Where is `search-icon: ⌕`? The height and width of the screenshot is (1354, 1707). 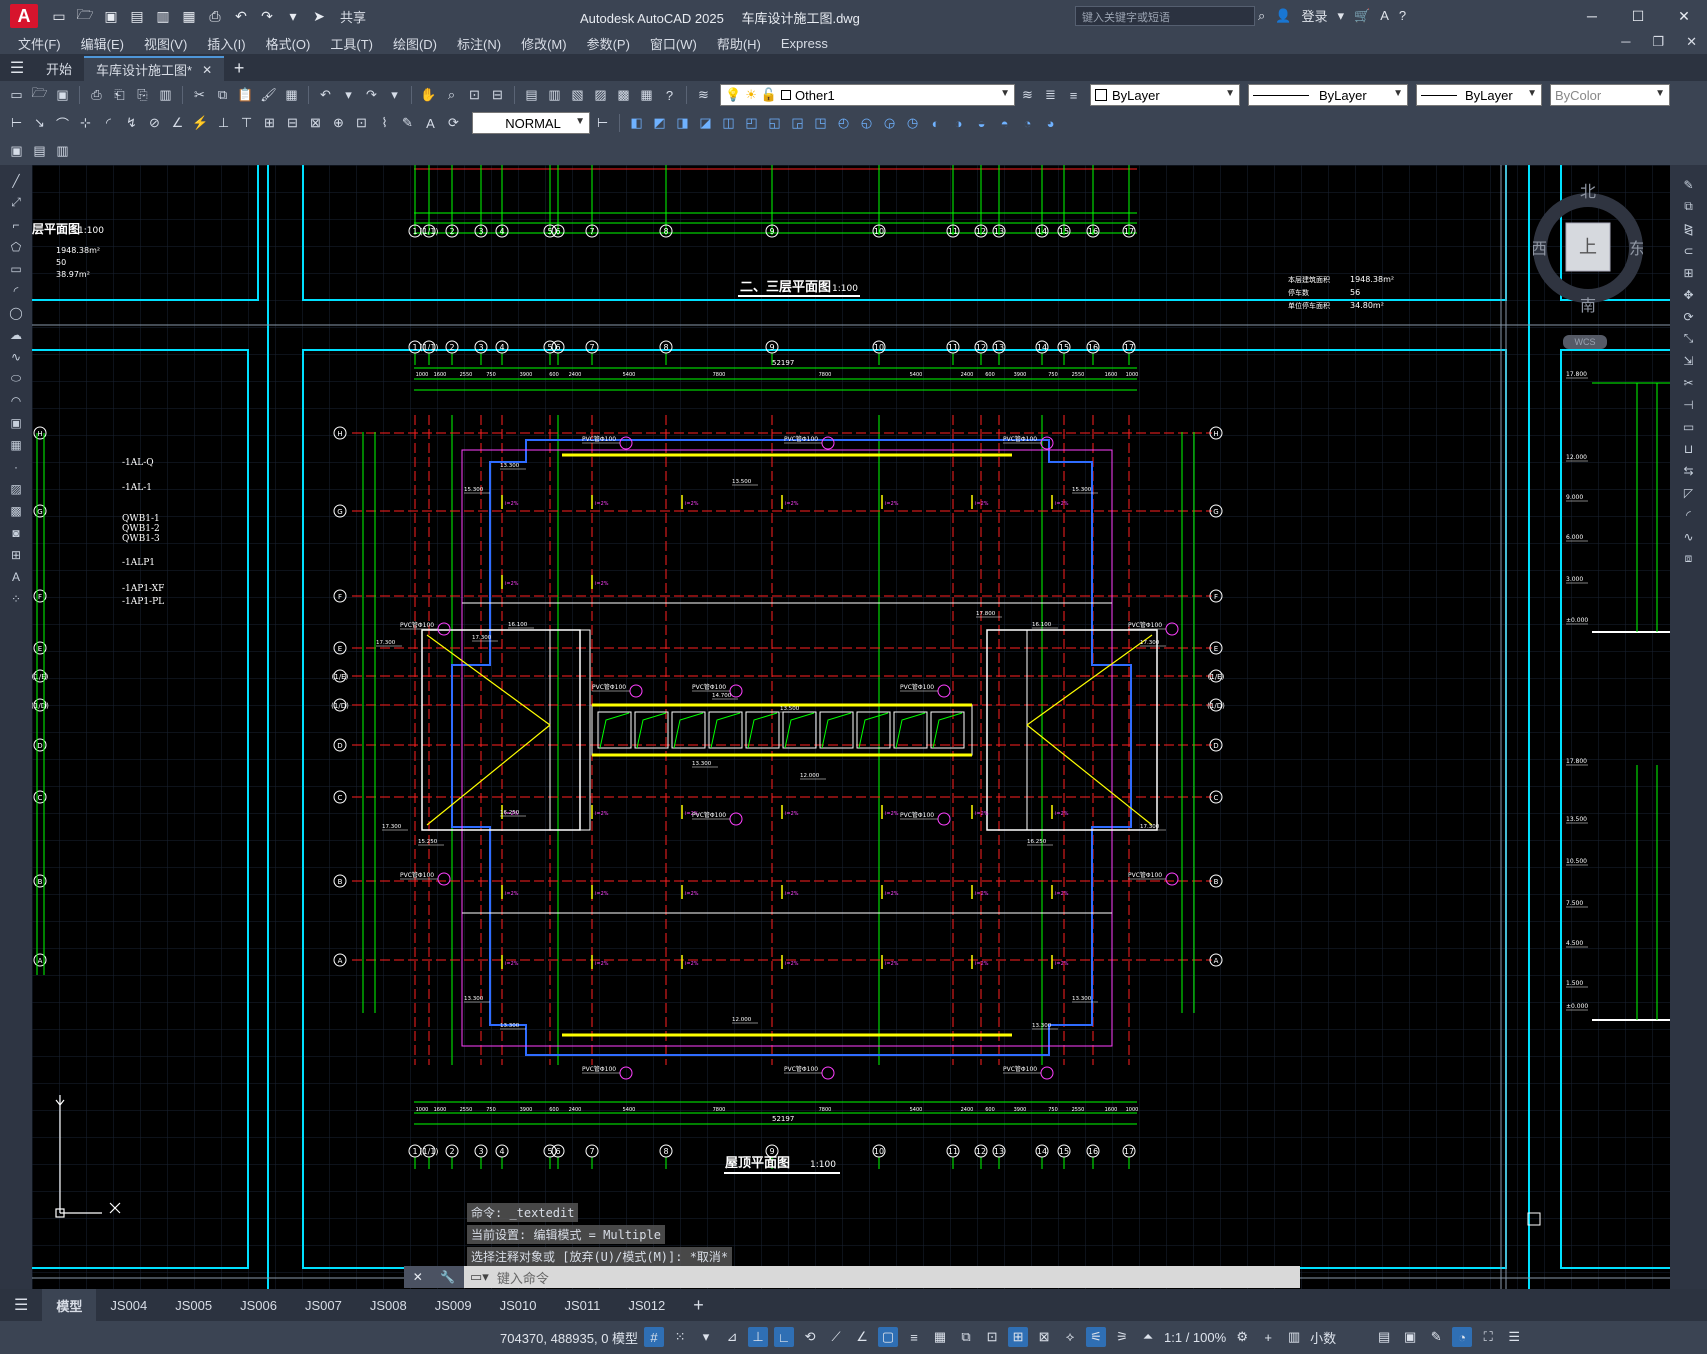
search-icon: ⌕ is located at coordinates (1261, 16).